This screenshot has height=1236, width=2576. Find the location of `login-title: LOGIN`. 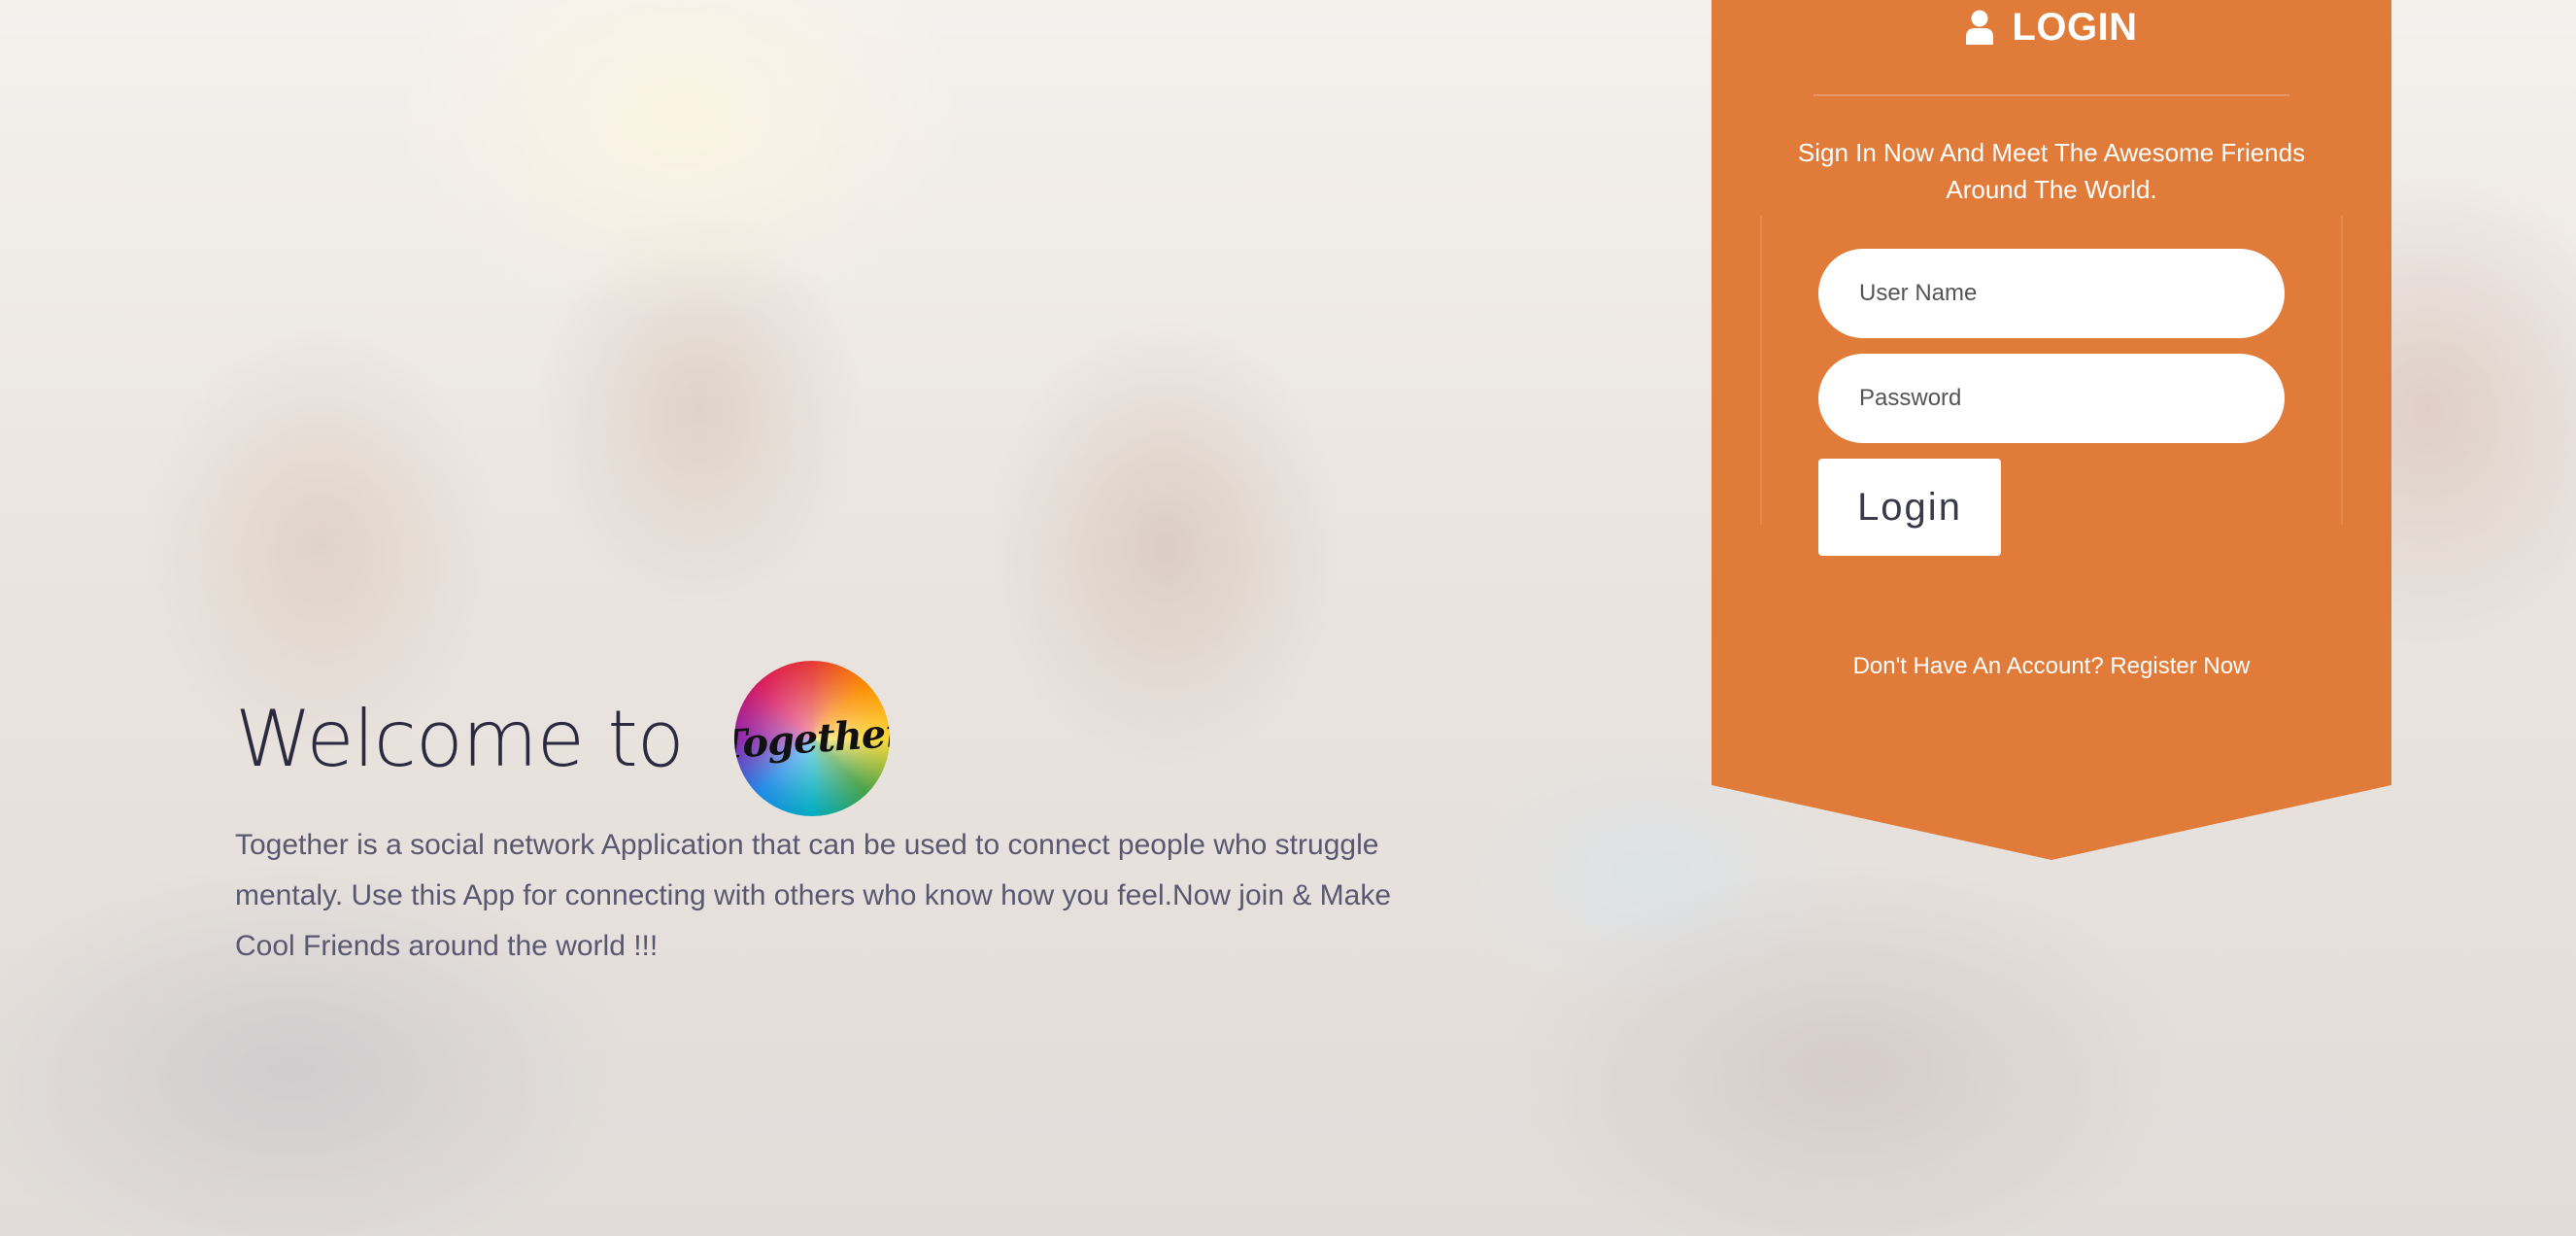

login-title: LOGIN is located at coordinates (2075, 27).